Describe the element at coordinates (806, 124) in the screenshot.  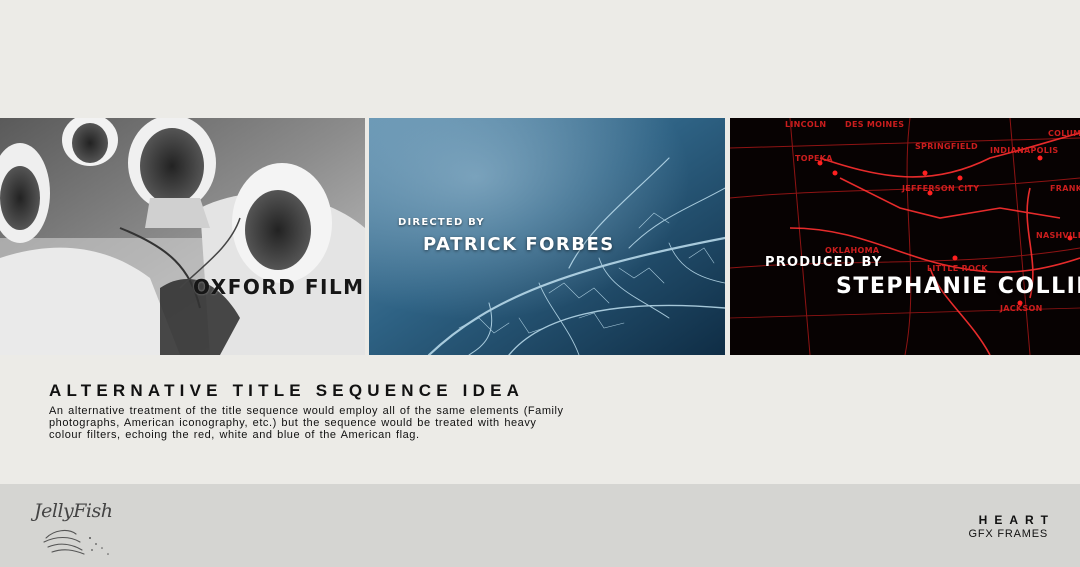
I see `map-label: LINCOLN` at that location.